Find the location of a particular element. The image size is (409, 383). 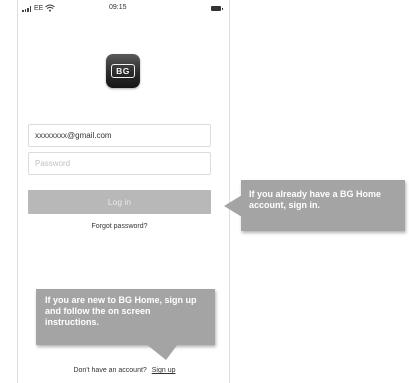

email-field: xxxxxxxx@gmail.com is located at coordinates (119, 135).